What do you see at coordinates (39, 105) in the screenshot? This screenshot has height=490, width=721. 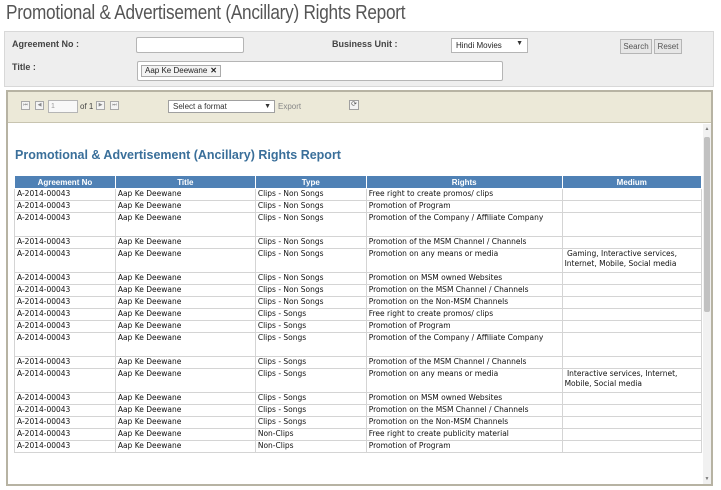 I see `previous-page-icon: ◀` at bounding box center [39, 105].